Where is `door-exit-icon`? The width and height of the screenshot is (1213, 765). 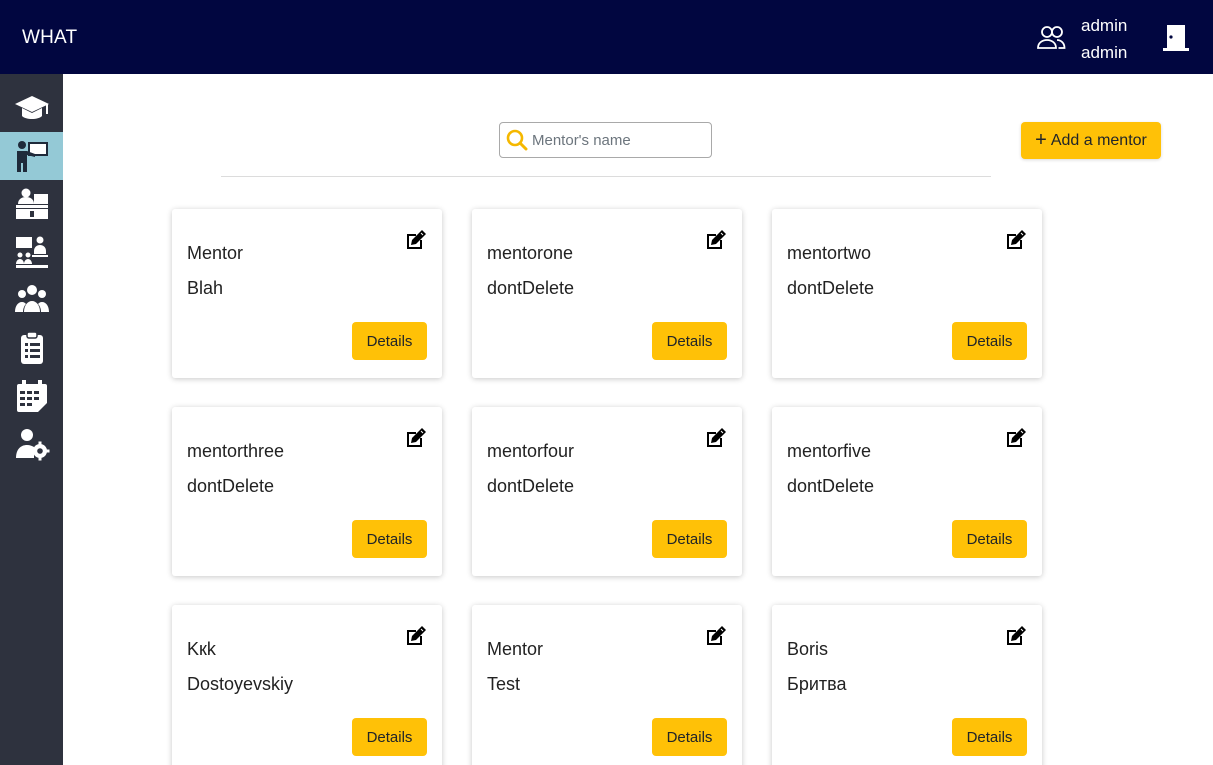 door-exit-icon is located at coordinates (1176, 38).